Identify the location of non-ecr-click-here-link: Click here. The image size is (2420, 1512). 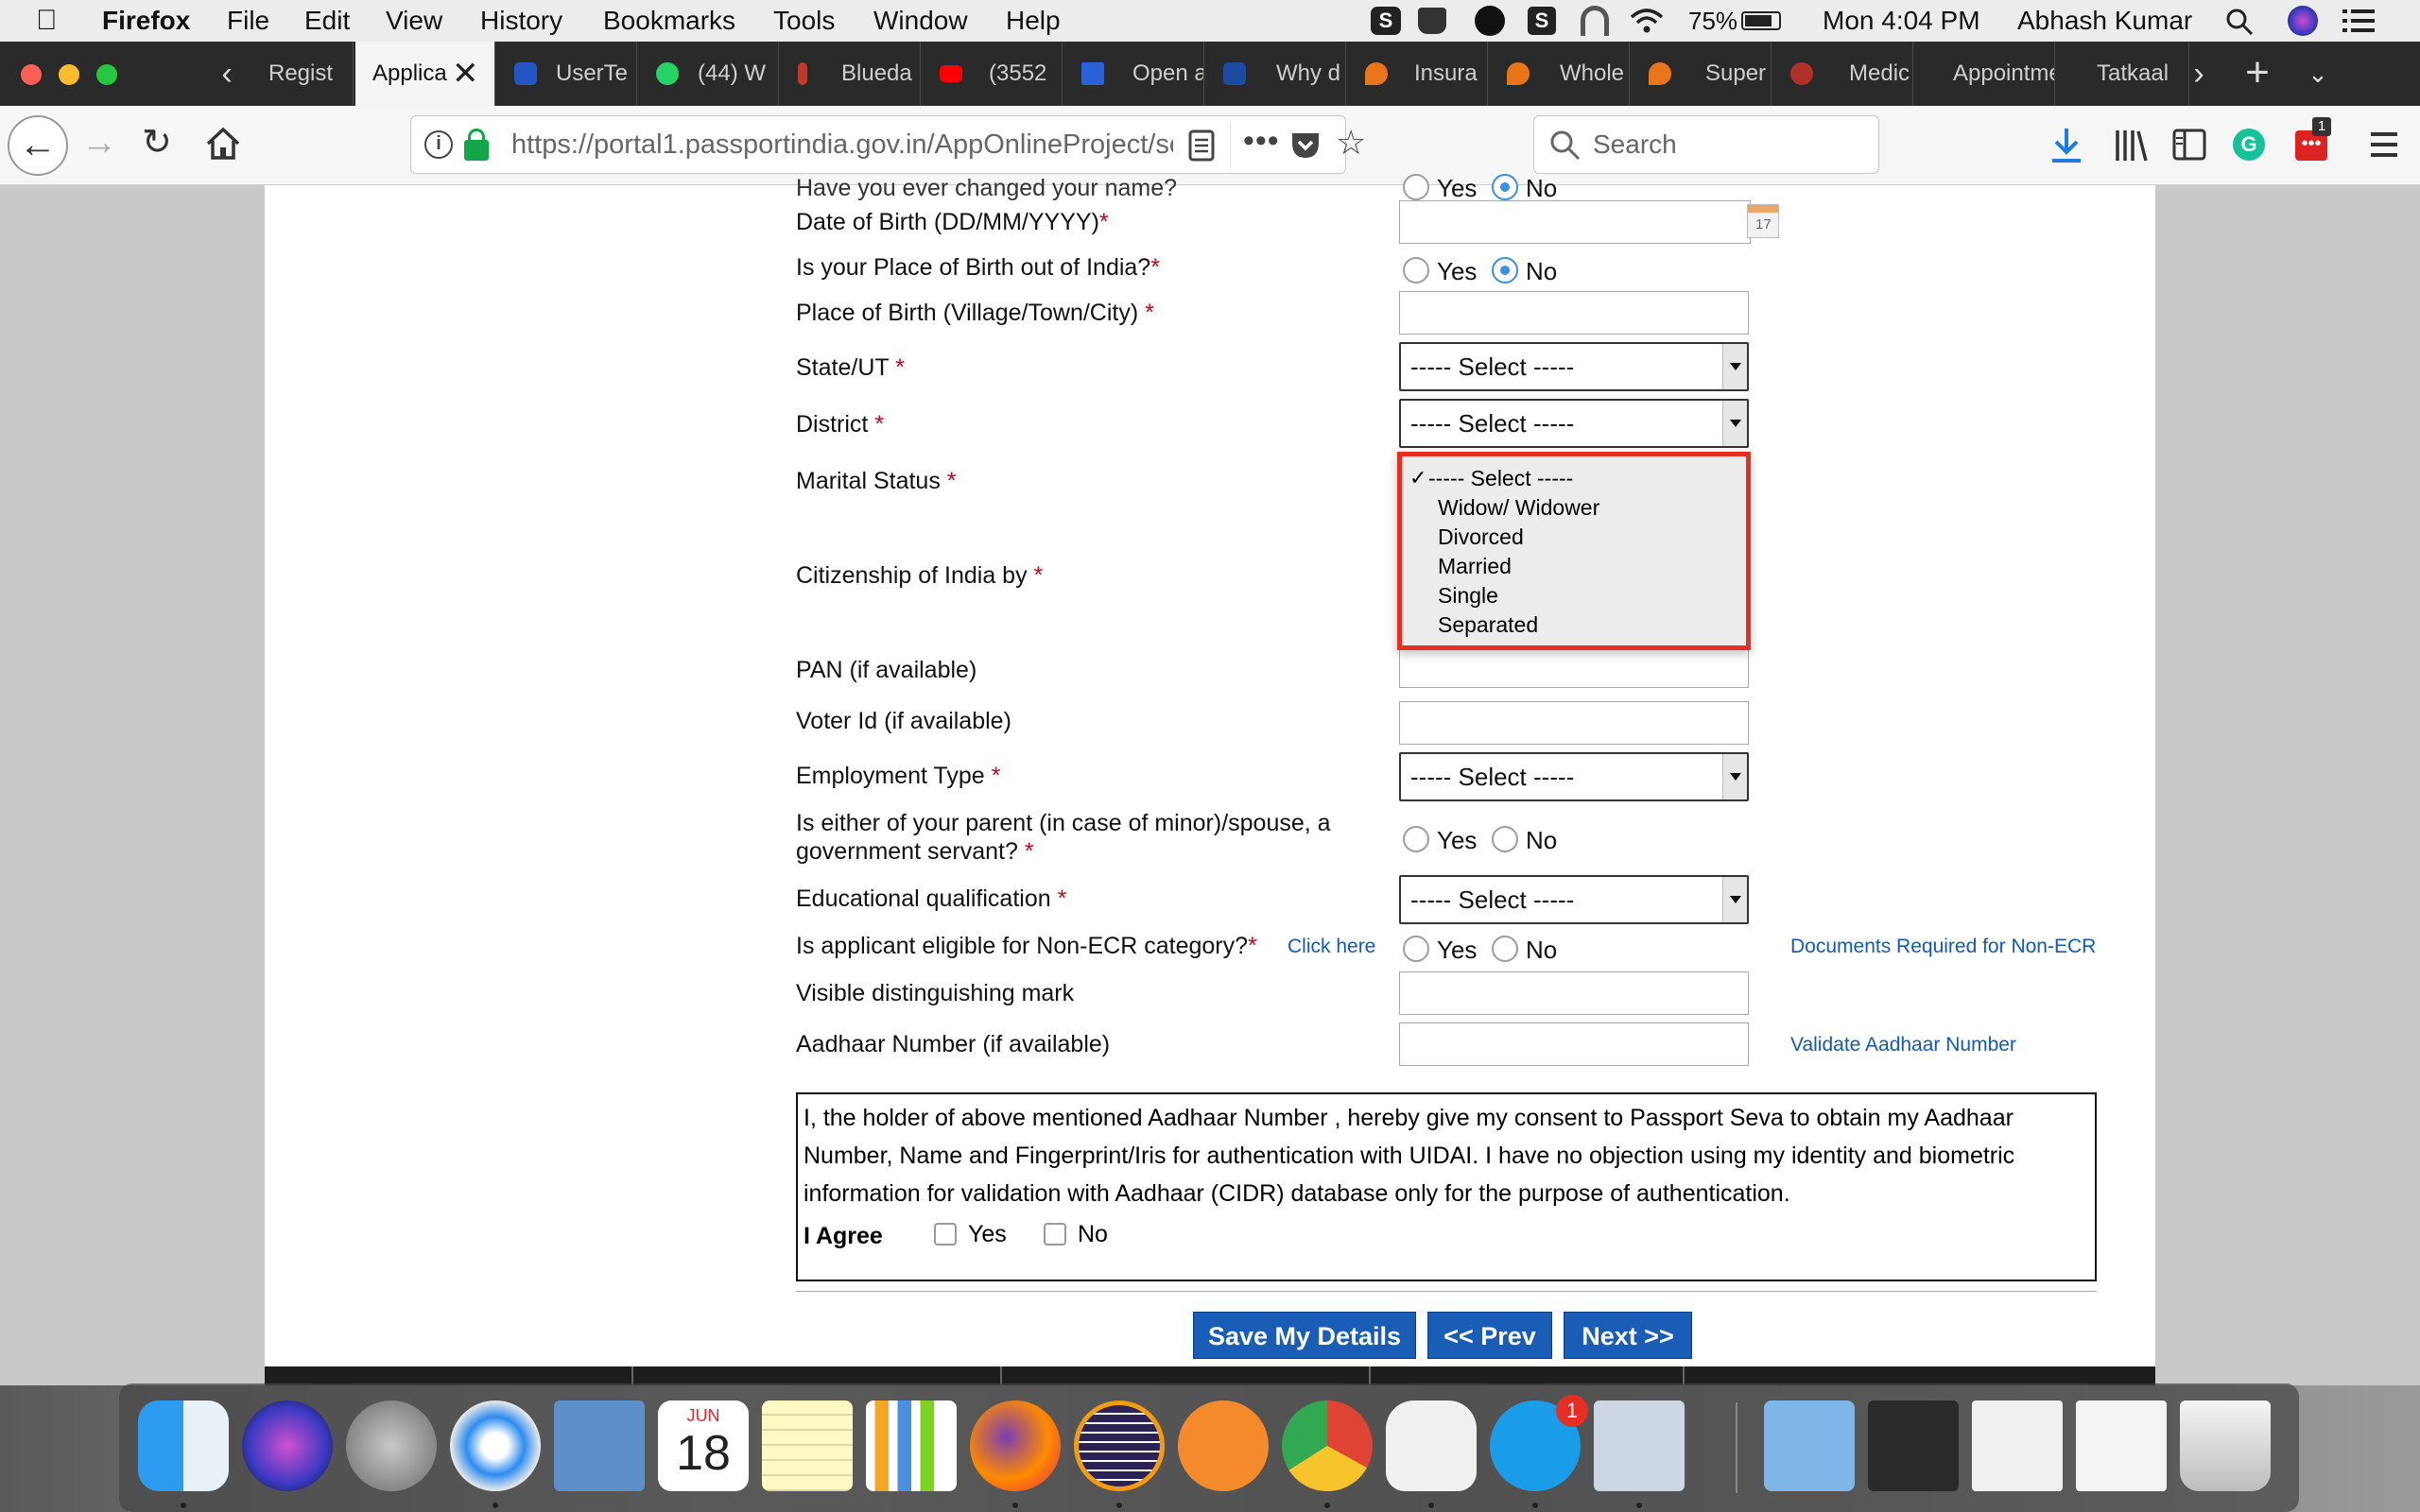
(1331, 947).